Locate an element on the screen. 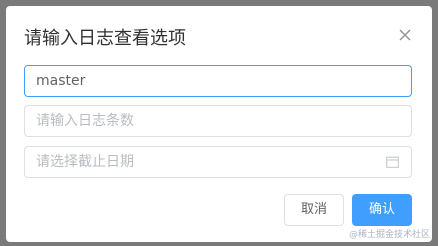  dialog-title: 请输入日志查看选项 is located at coordinates (105, 38).